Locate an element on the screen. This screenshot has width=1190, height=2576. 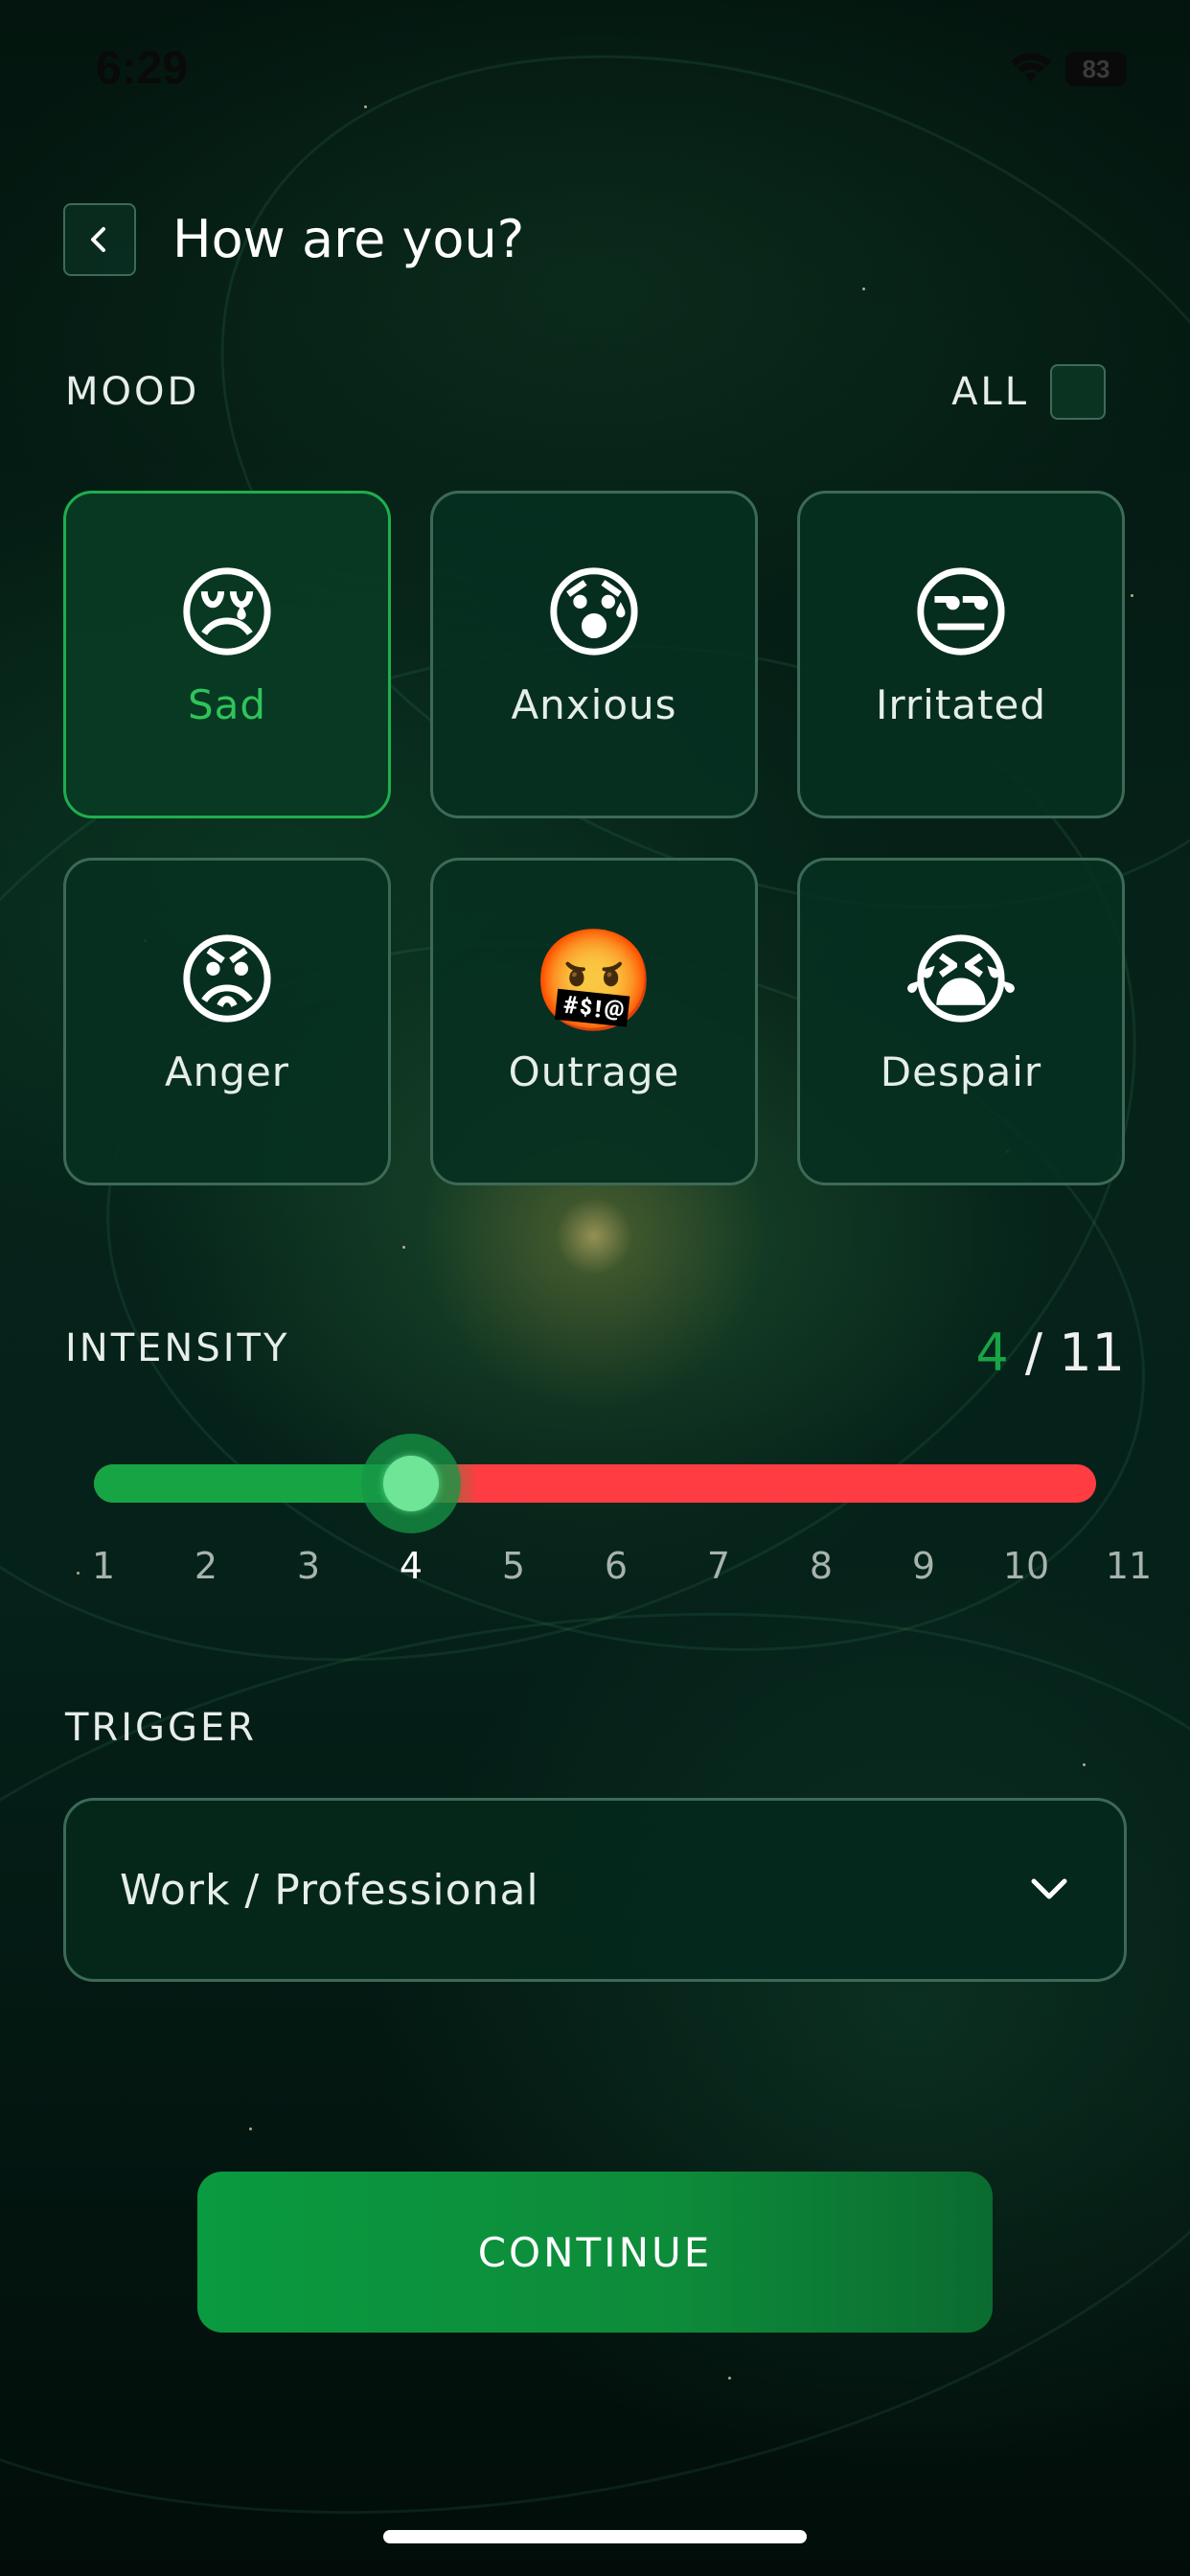
mood-option-anger: 😡 Anger is located at coordinates (227, 1021).